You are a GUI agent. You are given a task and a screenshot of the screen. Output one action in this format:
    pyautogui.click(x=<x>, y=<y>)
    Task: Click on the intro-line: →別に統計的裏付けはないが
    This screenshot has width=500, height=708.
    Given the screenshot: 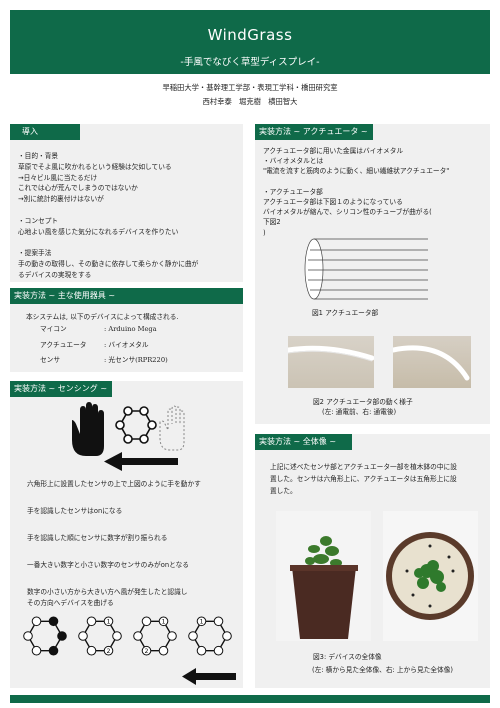 What is the action you would take?
    pyautogui.click(x=61, y=199)
    